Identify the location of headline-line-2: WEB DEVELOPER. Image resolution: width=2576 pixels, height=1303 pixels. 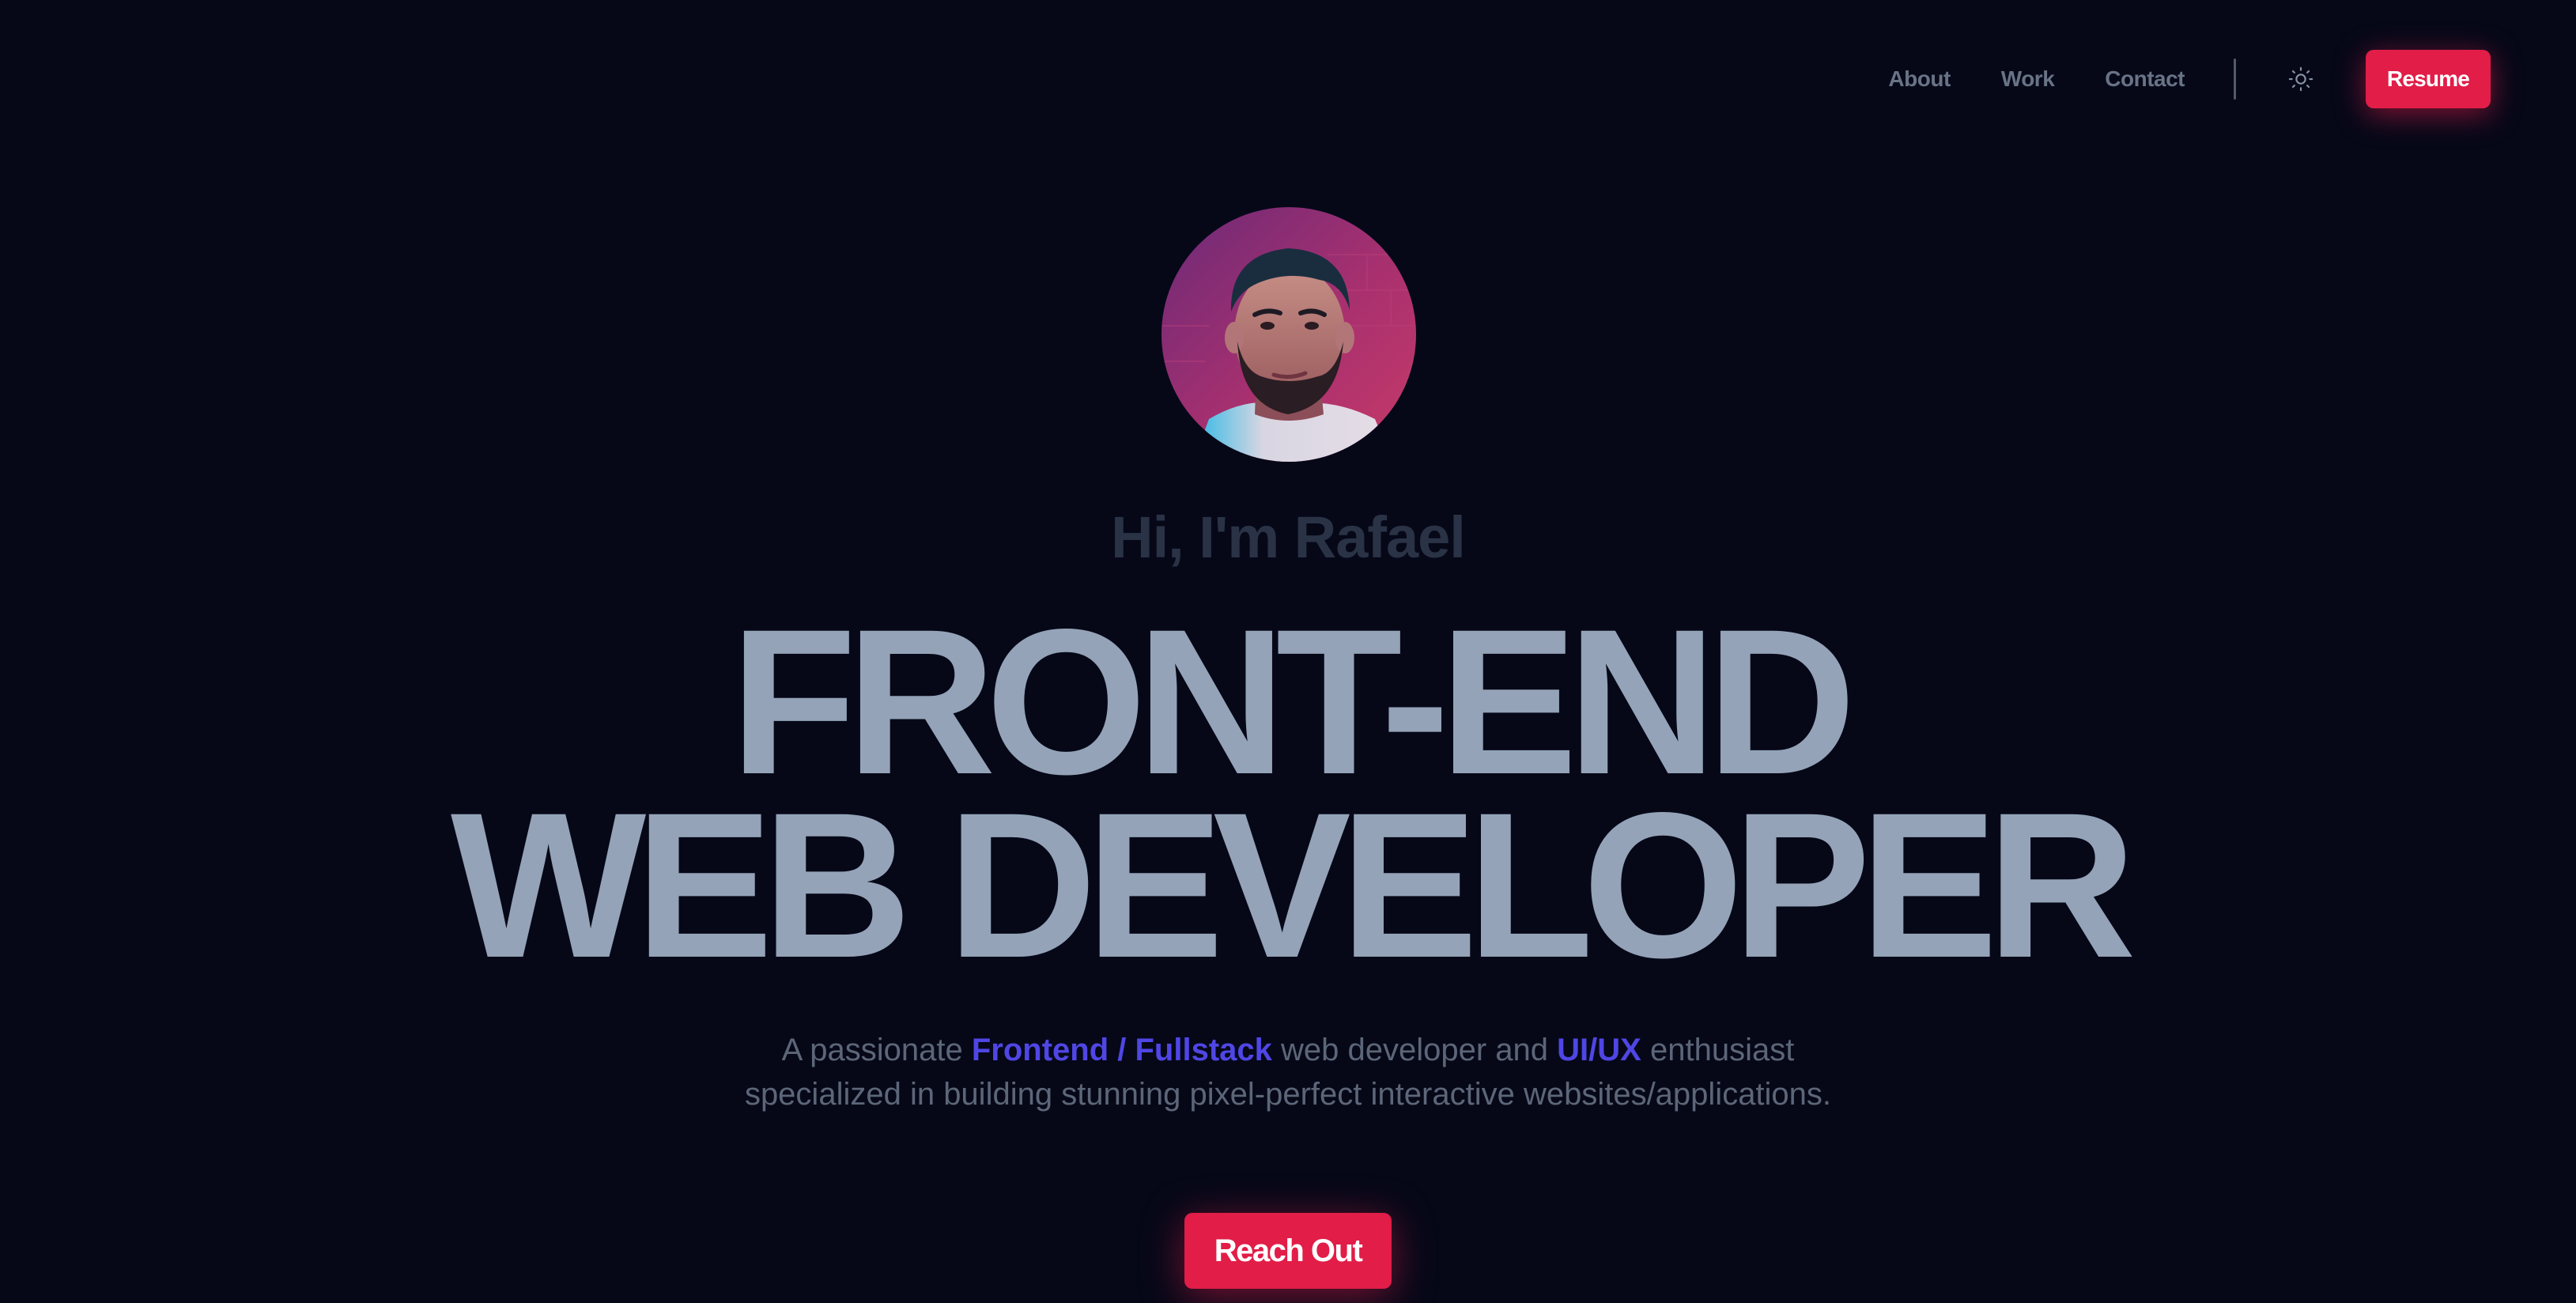
(1293, 885).